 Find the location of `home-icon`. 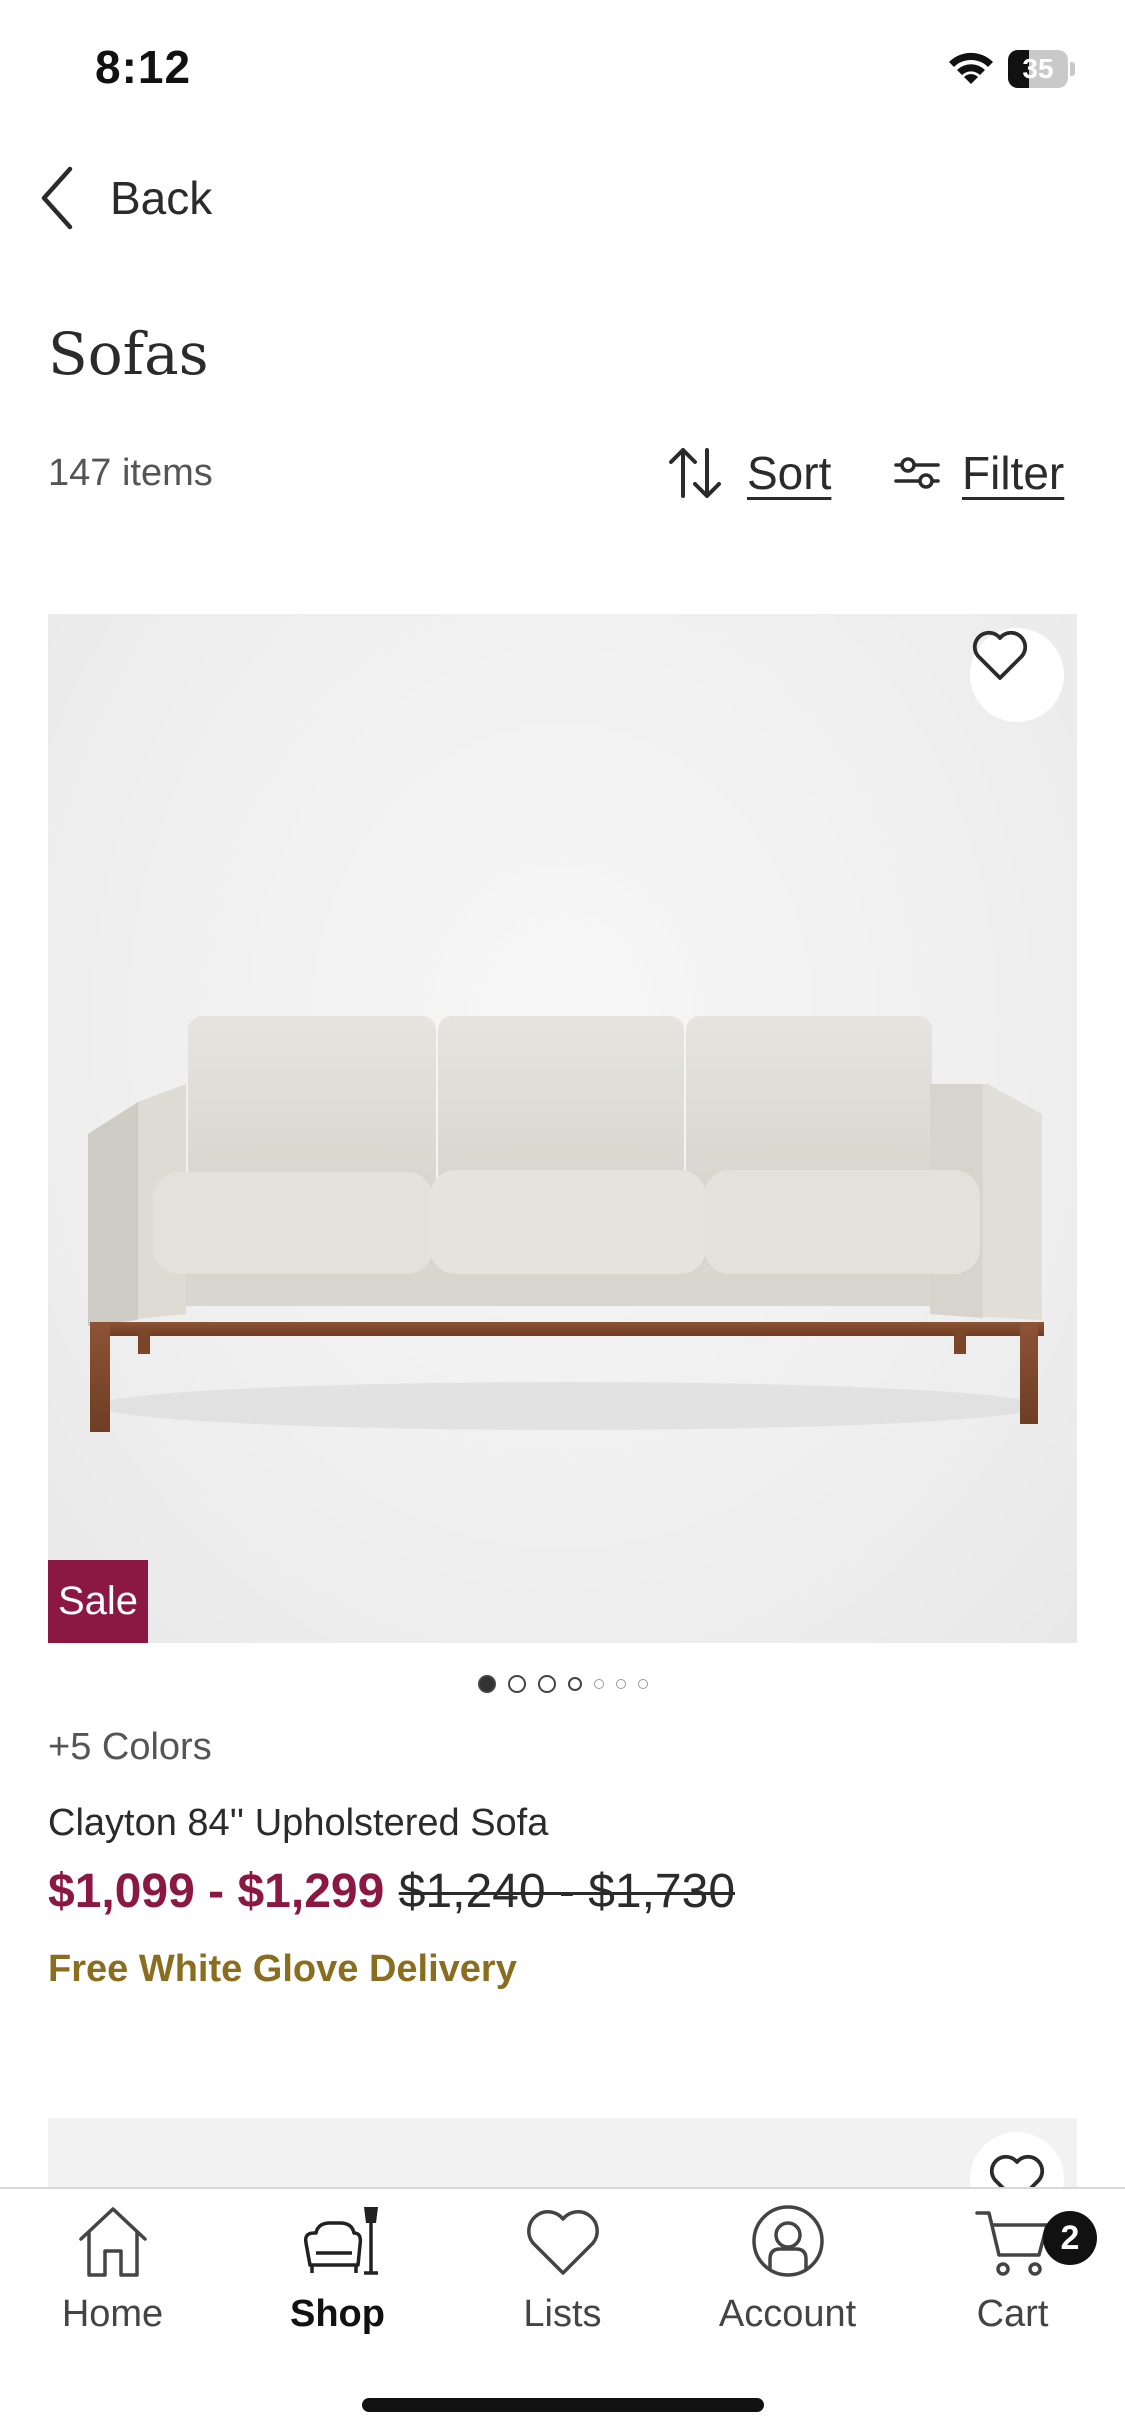

home-icon is located at coordinates (112, 2242).